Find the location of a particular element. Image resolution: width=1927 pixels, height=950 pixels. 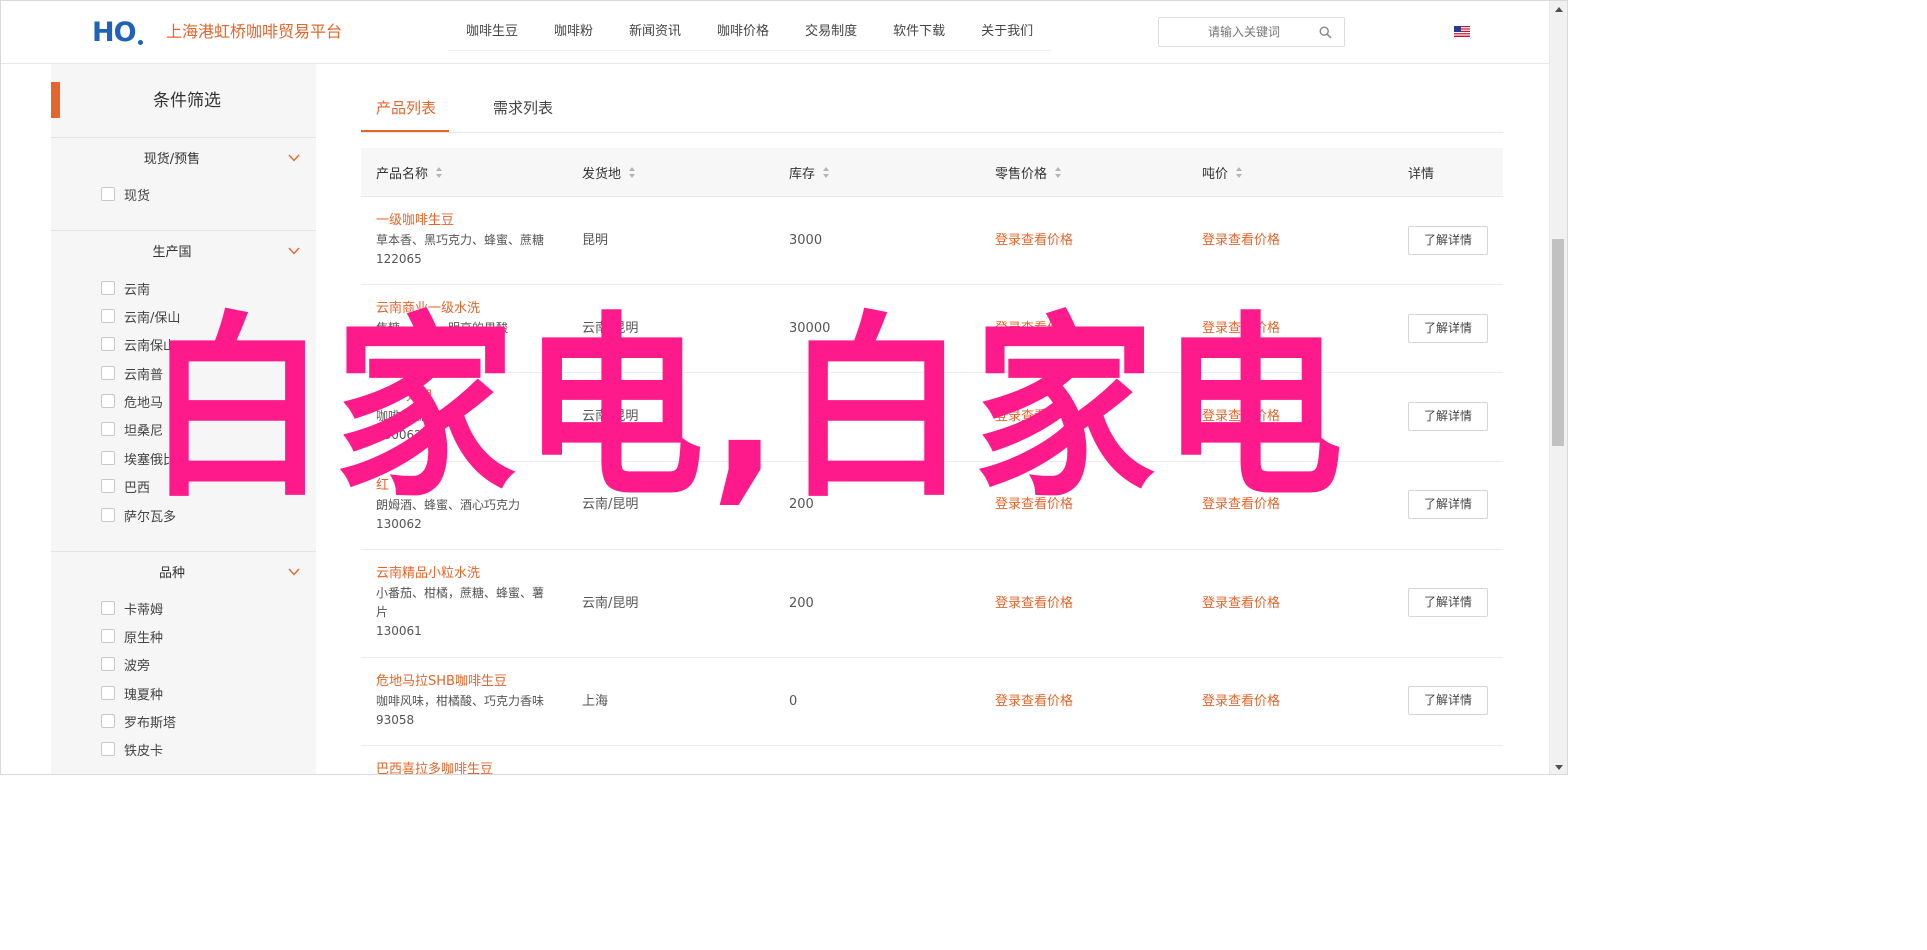

product-name-link: 云南精品小粒水洗 is located at coordinates (463, 574).